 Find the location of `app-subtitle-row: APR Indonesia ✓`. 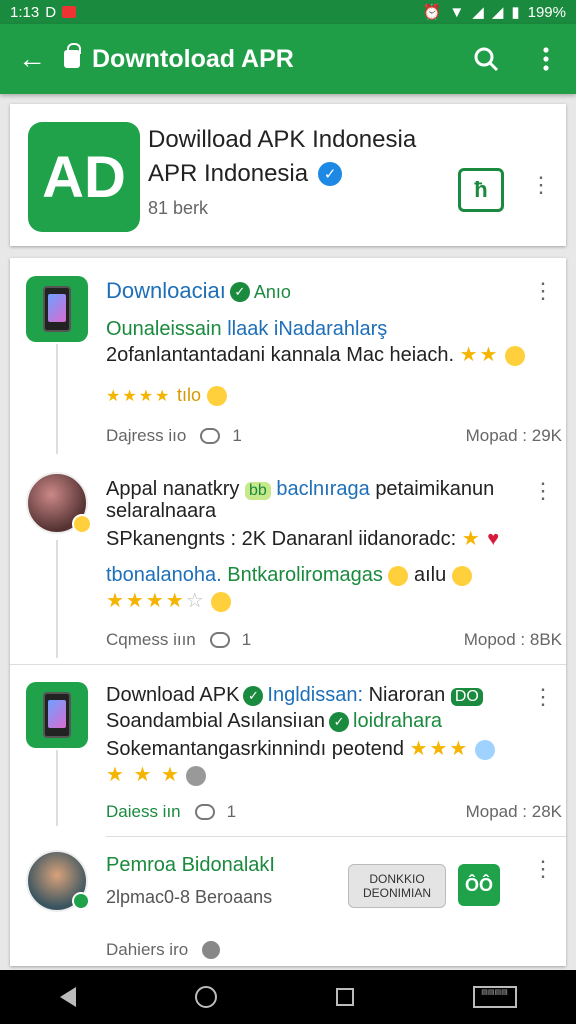

app-subtitle-row: APR Indonesia ✓ is located at coordinates (245, 174).